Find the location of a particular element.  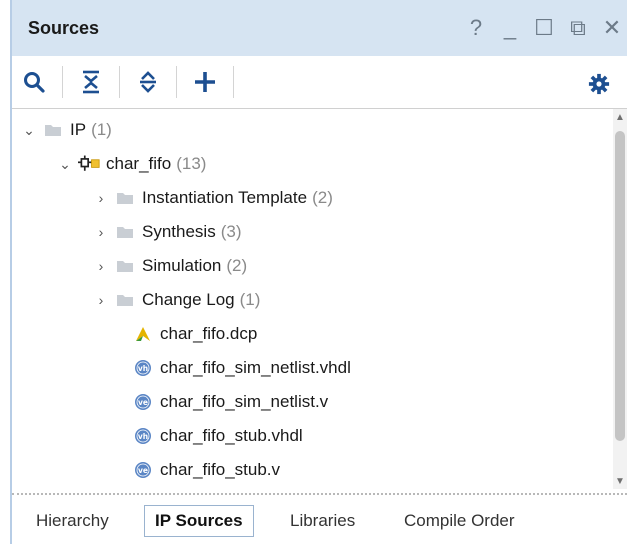

toolbar is located at coordinates (319, 82).